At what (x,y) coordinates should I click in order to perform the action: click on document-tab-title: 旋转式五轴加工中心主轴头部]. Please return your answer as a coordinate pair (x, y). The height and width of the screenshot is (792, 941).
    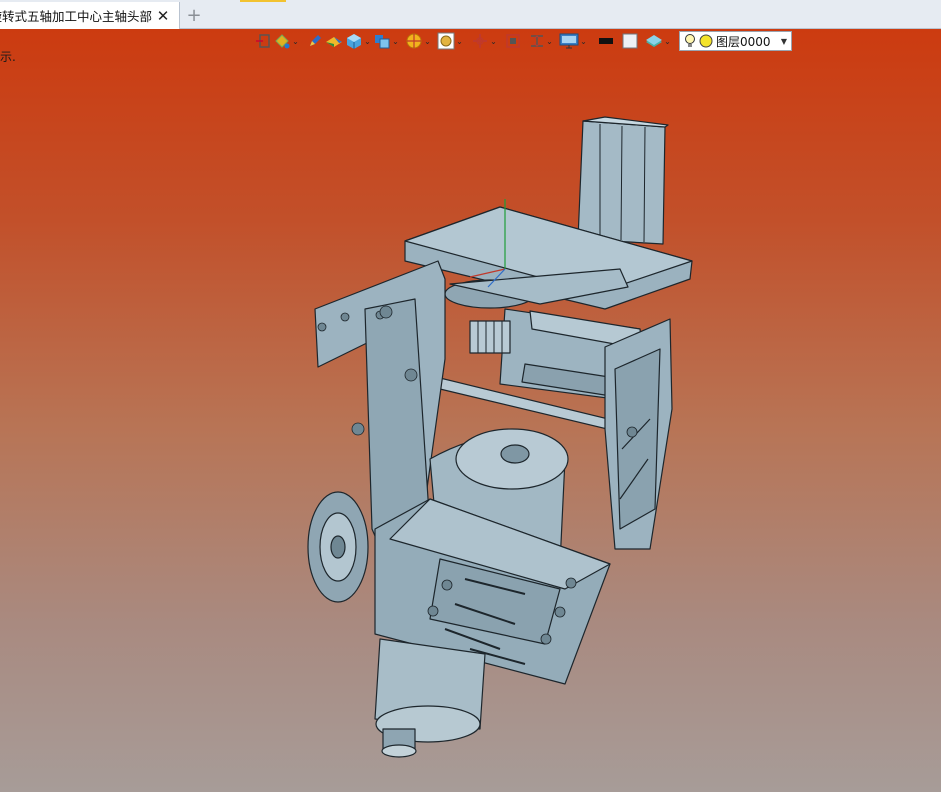
    Looking at the image, I should click on (76, 16).